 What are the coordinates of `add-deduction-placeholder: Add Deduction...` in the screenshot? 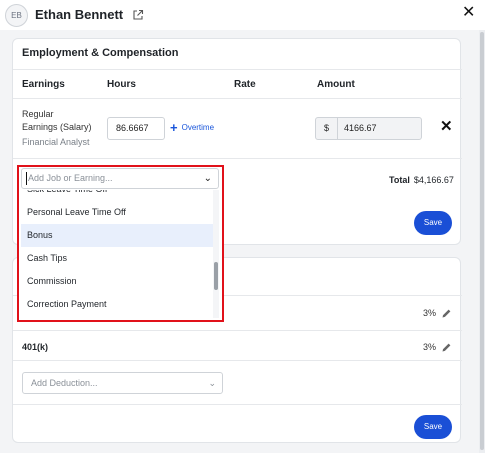 It's located at (64, 383).